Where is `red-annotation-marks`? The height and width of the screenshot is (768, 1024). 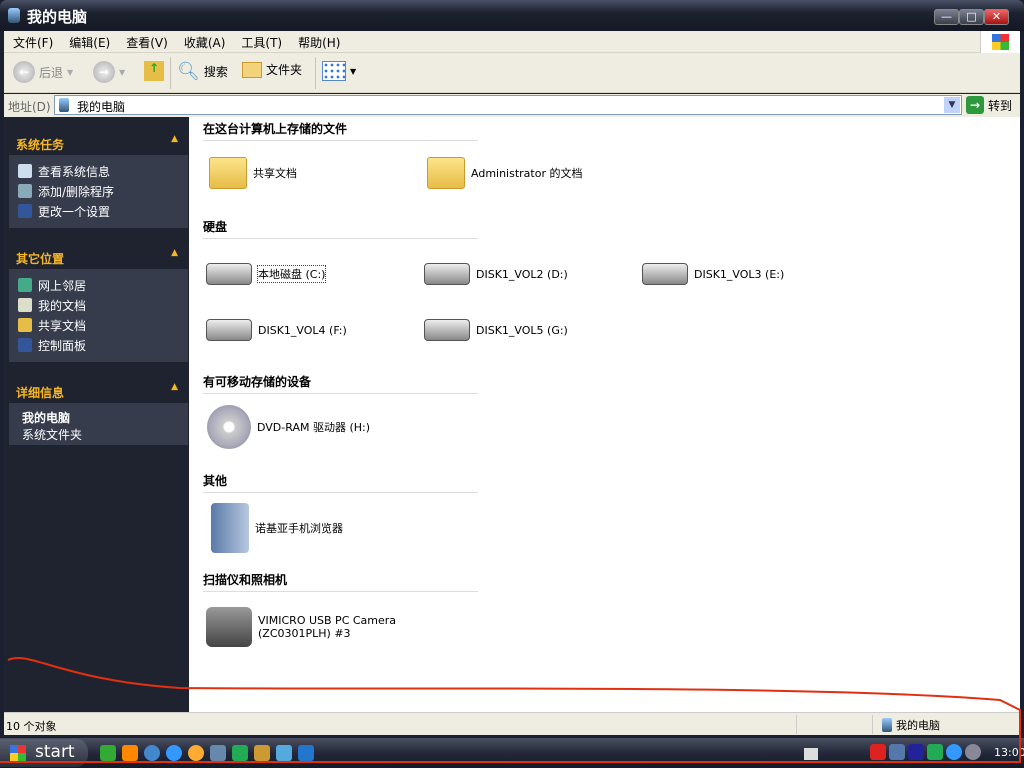 red-annotation-marks is located at coordinates (510, 709).